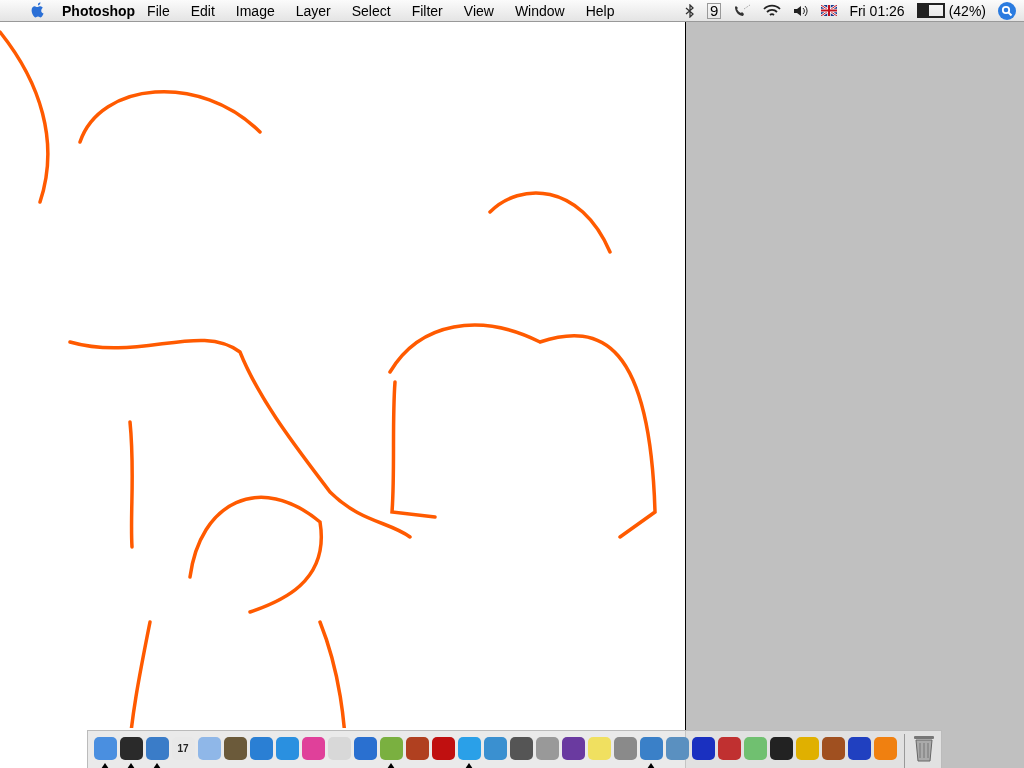  What do you see at coordinates (478, 10) in the screenshot?
I see `menu-item: View` at bounding box center [478, 10].